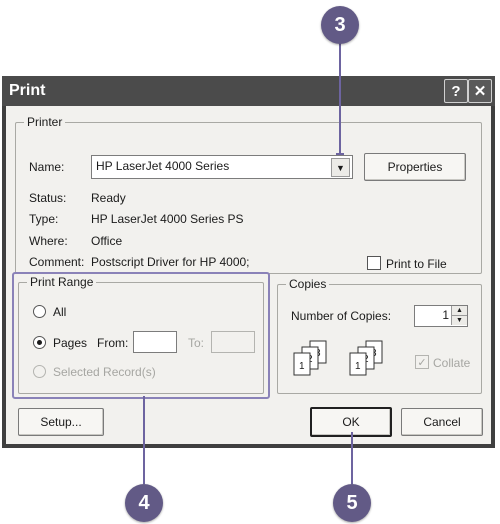  What do you see at coordinates (379, 335) in the screenshot?
I see `copies-group: Copies Number of Copies: 1 ▲ ▼ 3 2 1 3` at bounding box center [379, 335].